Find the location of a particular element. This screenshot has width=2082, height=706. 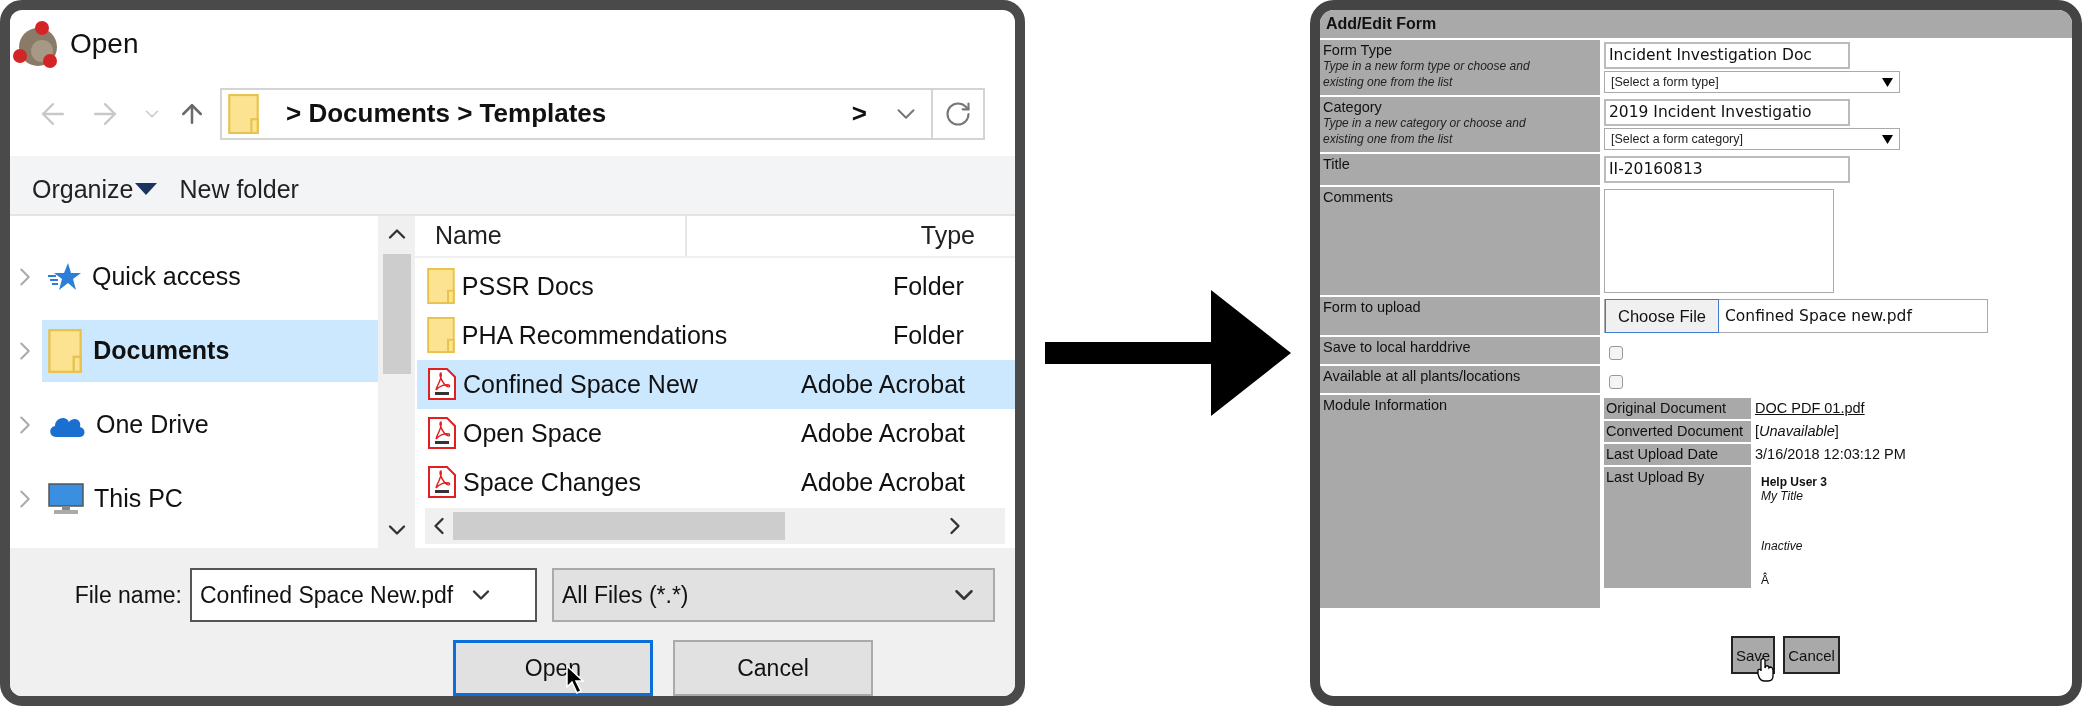

file-row: Open Space Adobe Acrobat is located at coordinates (716, 433).